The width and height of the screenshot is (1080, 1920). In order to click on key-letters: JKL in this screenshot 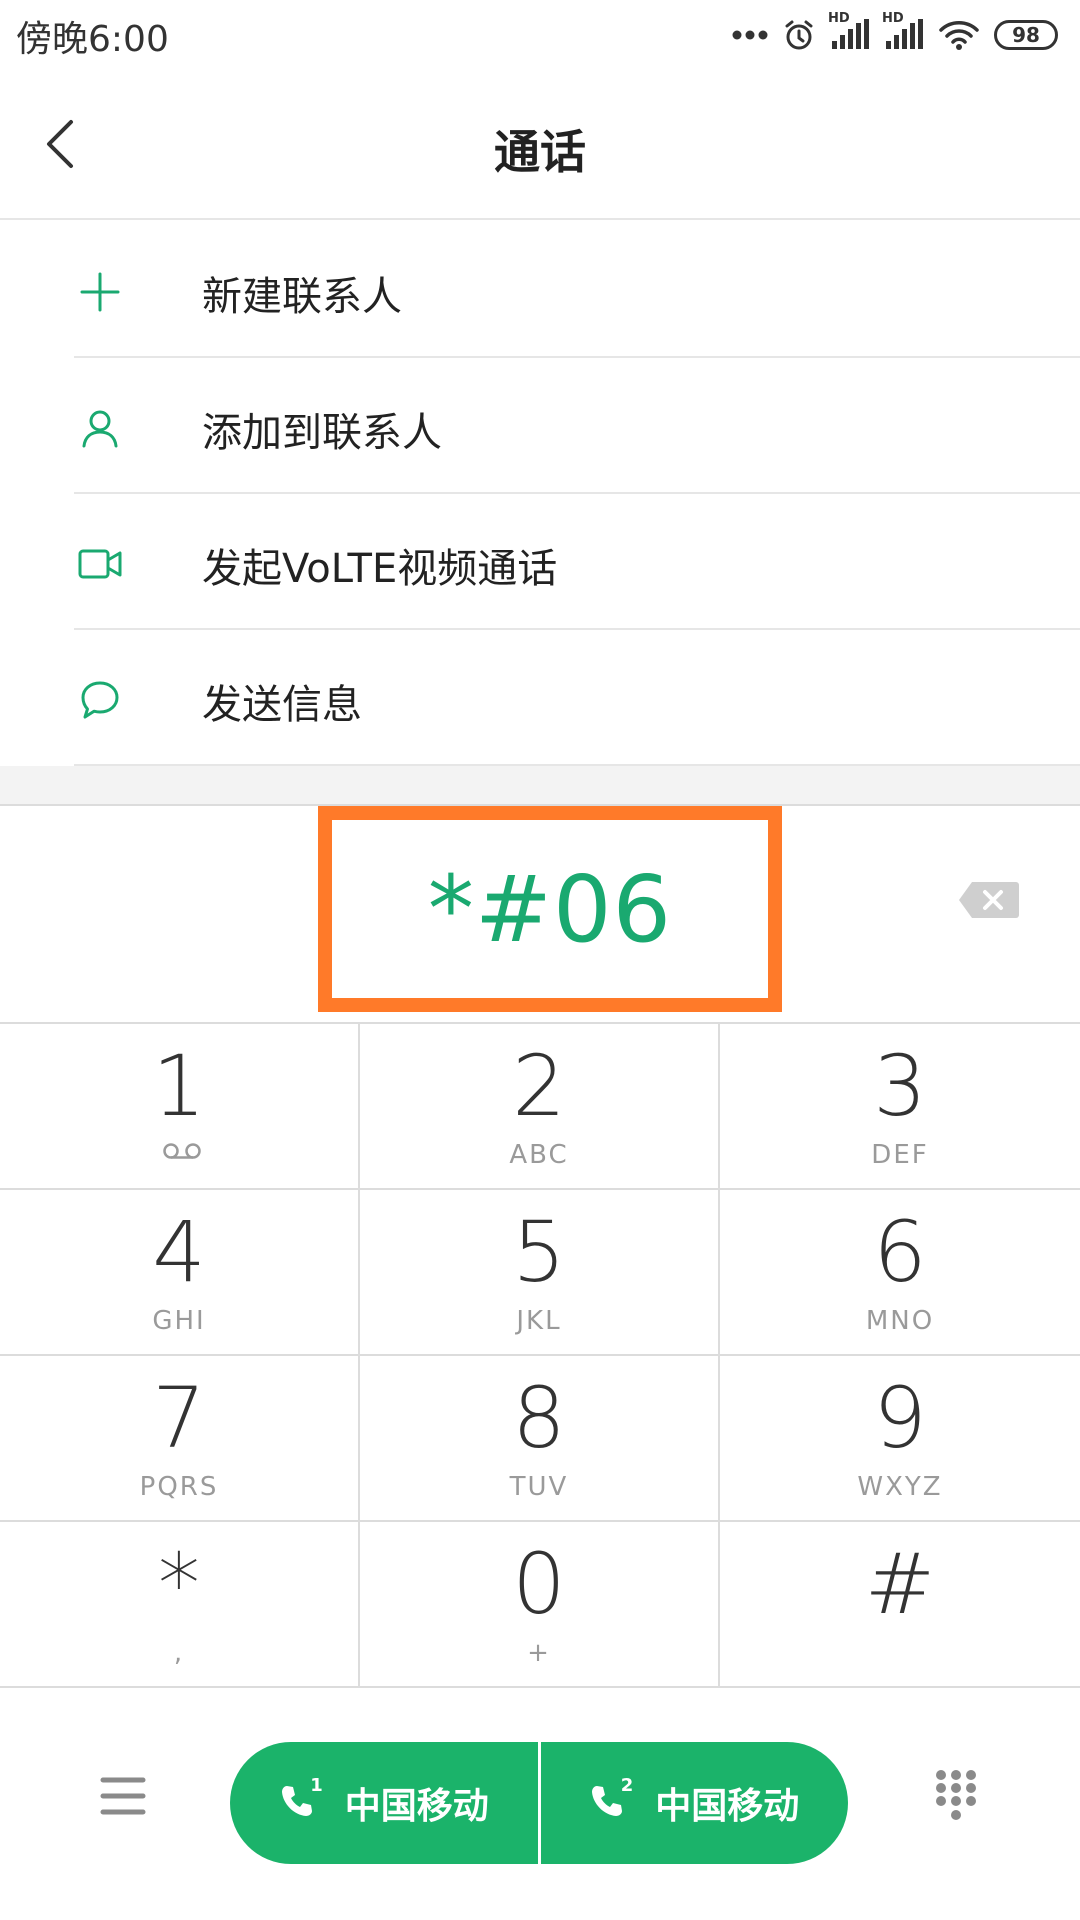, I will do `click(539, 1321)`.